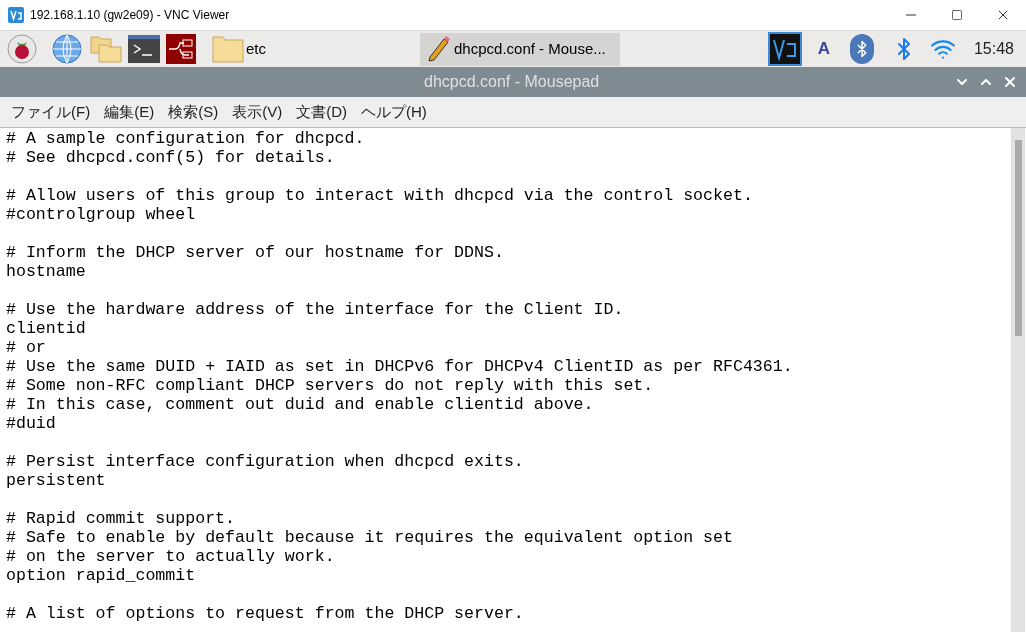  What do you see at coordinates (379, 195) in the screenshot?
I see `code-line: # Allow users of this group to interact with dhcpcd via the control socket.` at bounding box center [379, 195].